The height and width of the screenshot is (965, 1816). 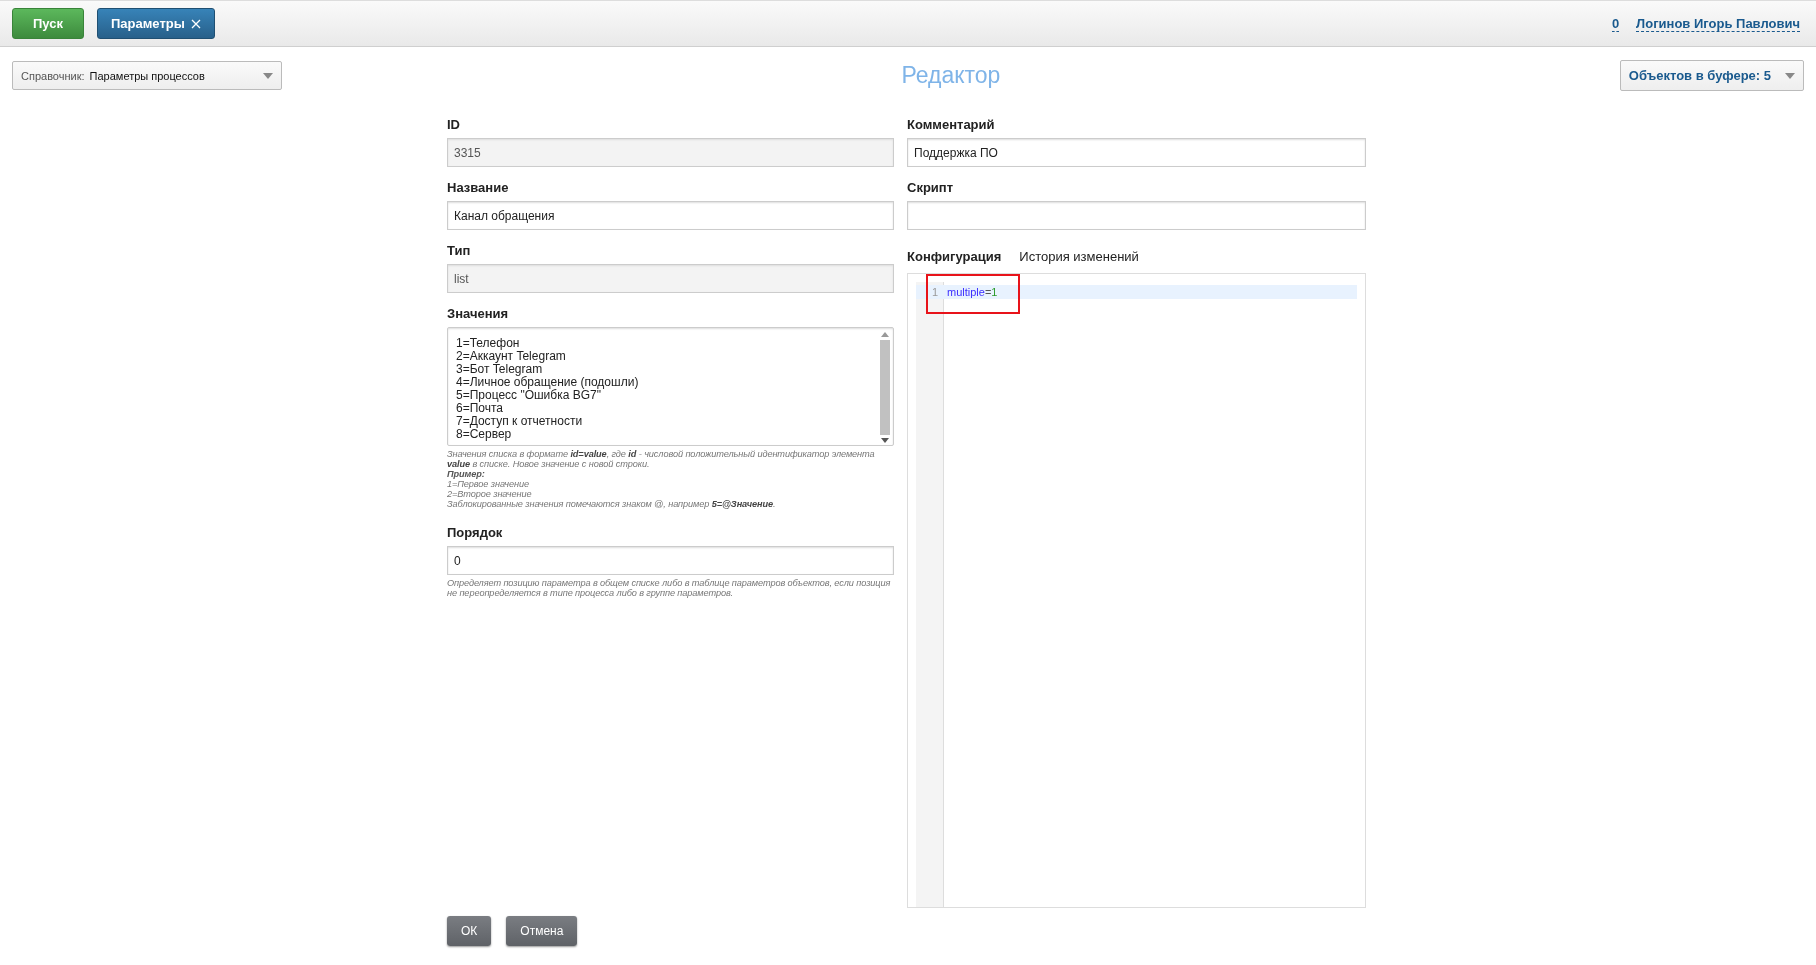 What do you see at coordinates (669, 588) in the screenshot?
I see `hint-text: Определяет позицию параметра в общем списке либо в таблице параметров объектов, если позиция не переопределяется в типе процесса либо в группе параметров.` at bounding box center [669, 588].